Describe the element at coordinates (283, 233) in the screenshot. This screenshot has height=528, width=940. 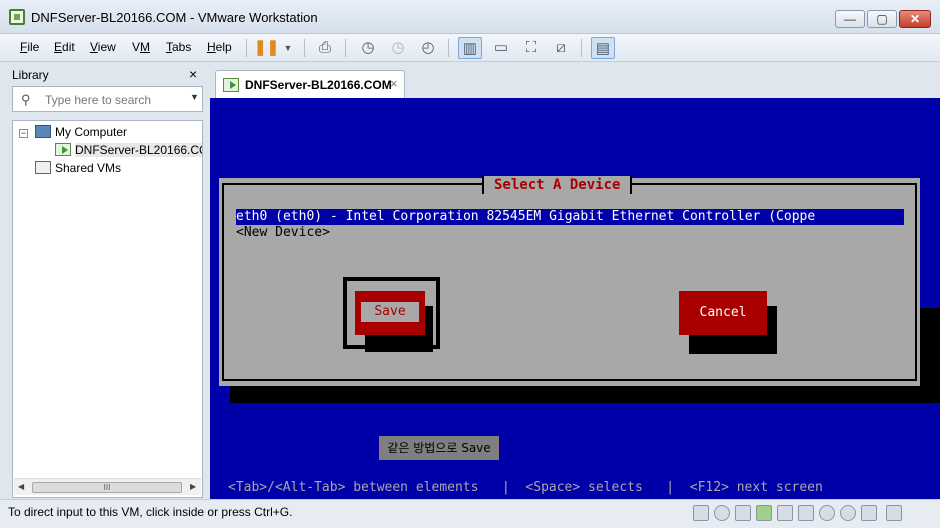
I see `device-item-new: <New Device>` at that location.